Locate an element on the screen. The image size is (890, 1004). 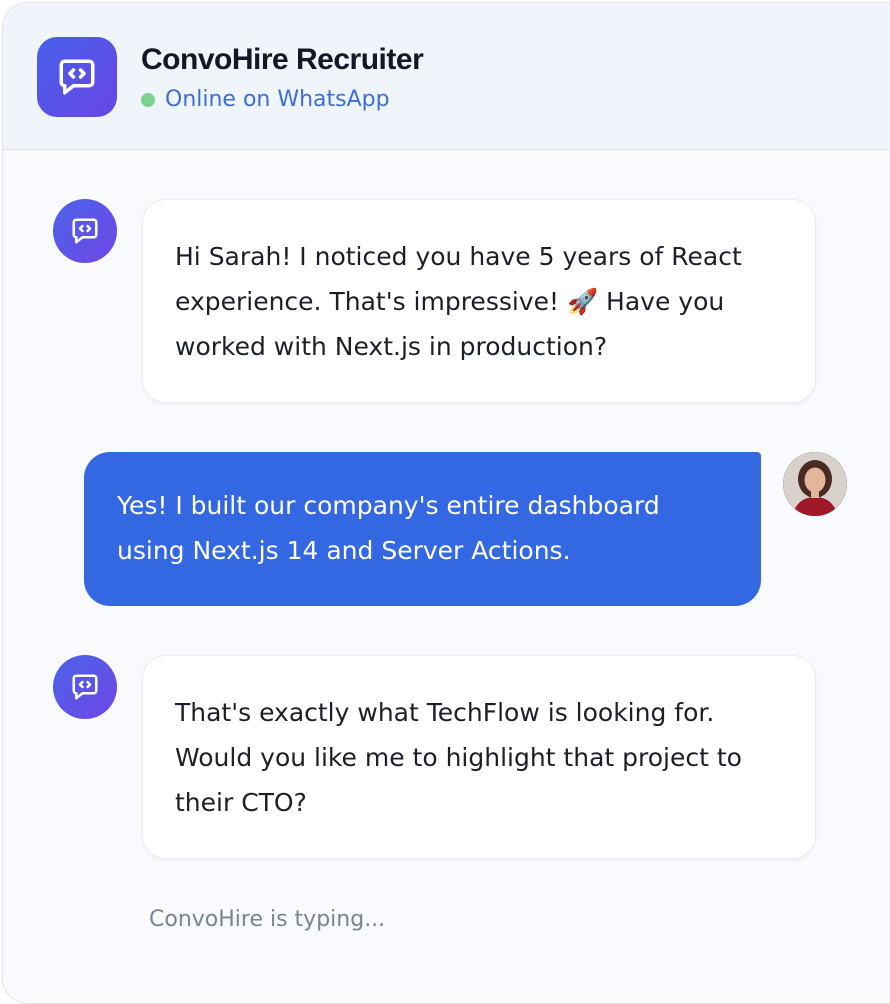
app-logo is located at coordinates (77, 77).